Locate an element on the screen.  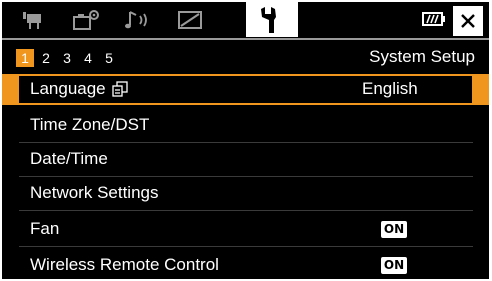
menu-item-label: Date/Time is located at coordinates (69, 158).